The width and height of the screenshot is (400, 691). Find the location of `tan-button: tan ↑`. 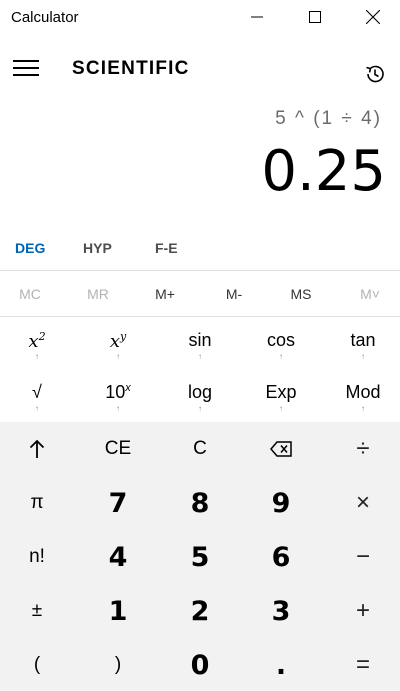

tan-button: tan ↑ is located at coordinates (361, 344).